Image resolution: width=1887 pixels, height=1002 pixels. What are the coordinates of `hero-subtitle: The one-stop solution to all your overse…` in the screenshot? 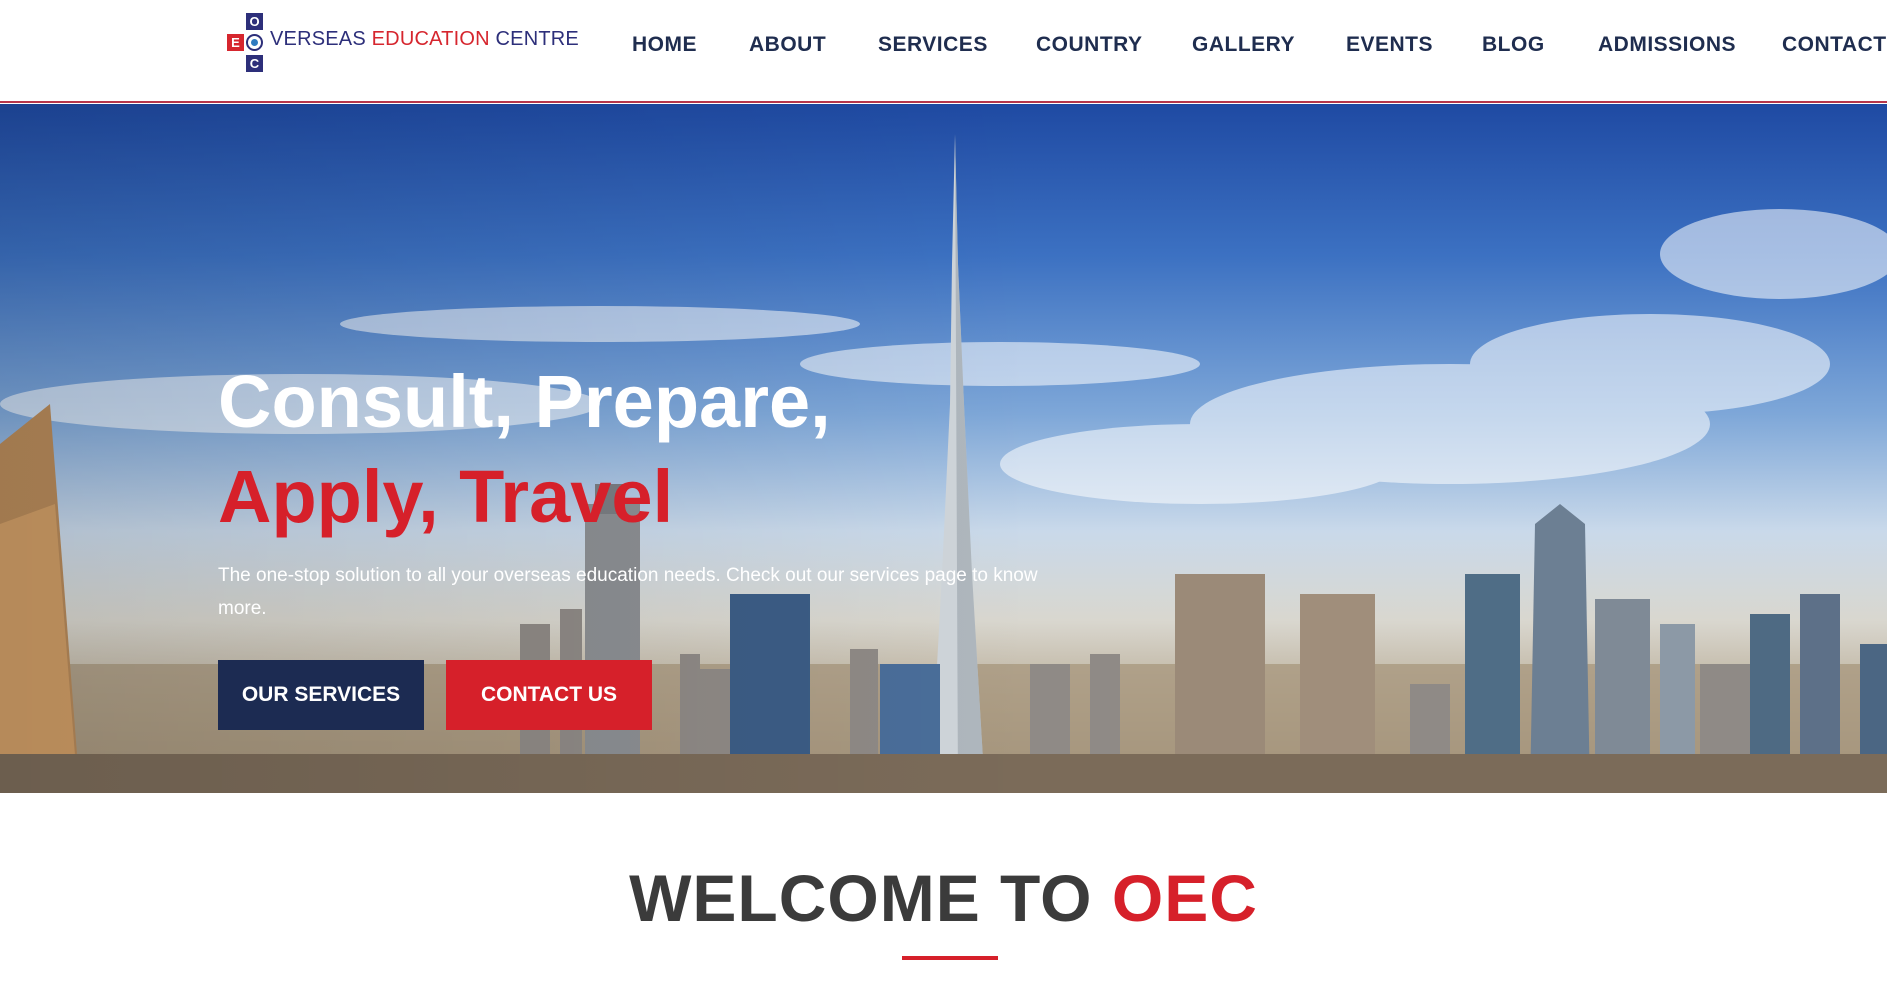 It's located at (628, 592).